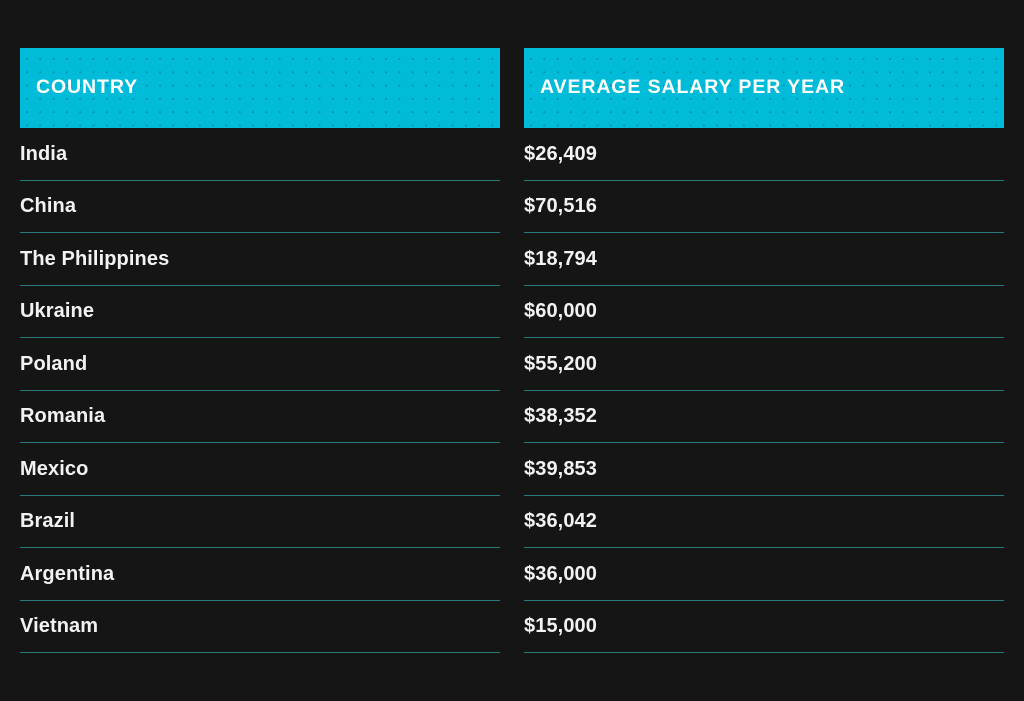  Describe the element at coordinates (260, 88) in the screenshot. I see `column-header-country: COUNTRY` at that location.